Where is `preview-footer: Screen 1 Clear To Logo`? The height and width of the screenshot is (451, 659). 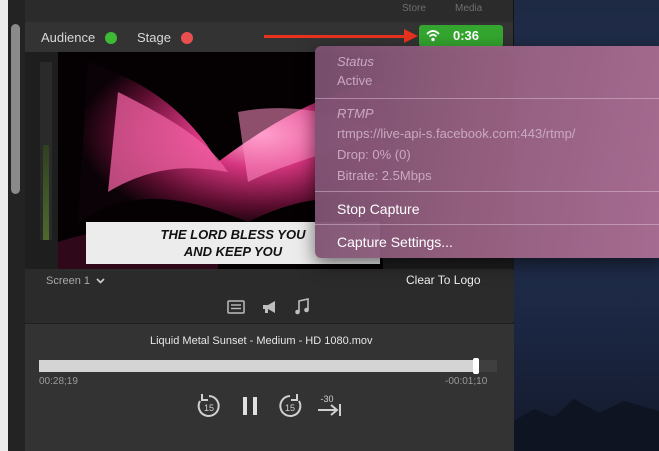
preview-footer: Screen 1 Clear To Logo is located at coordinates (269, 281).